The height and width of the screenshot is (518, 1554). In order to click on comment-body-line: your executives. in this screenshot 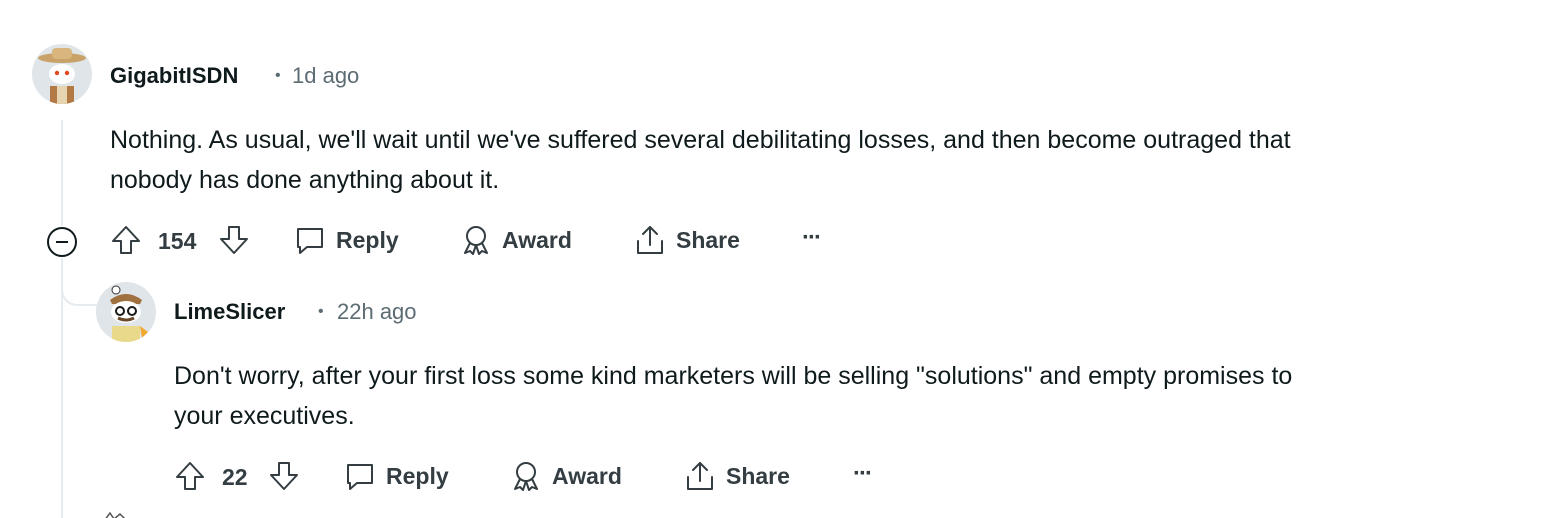, I will do `click(264, 416)`.